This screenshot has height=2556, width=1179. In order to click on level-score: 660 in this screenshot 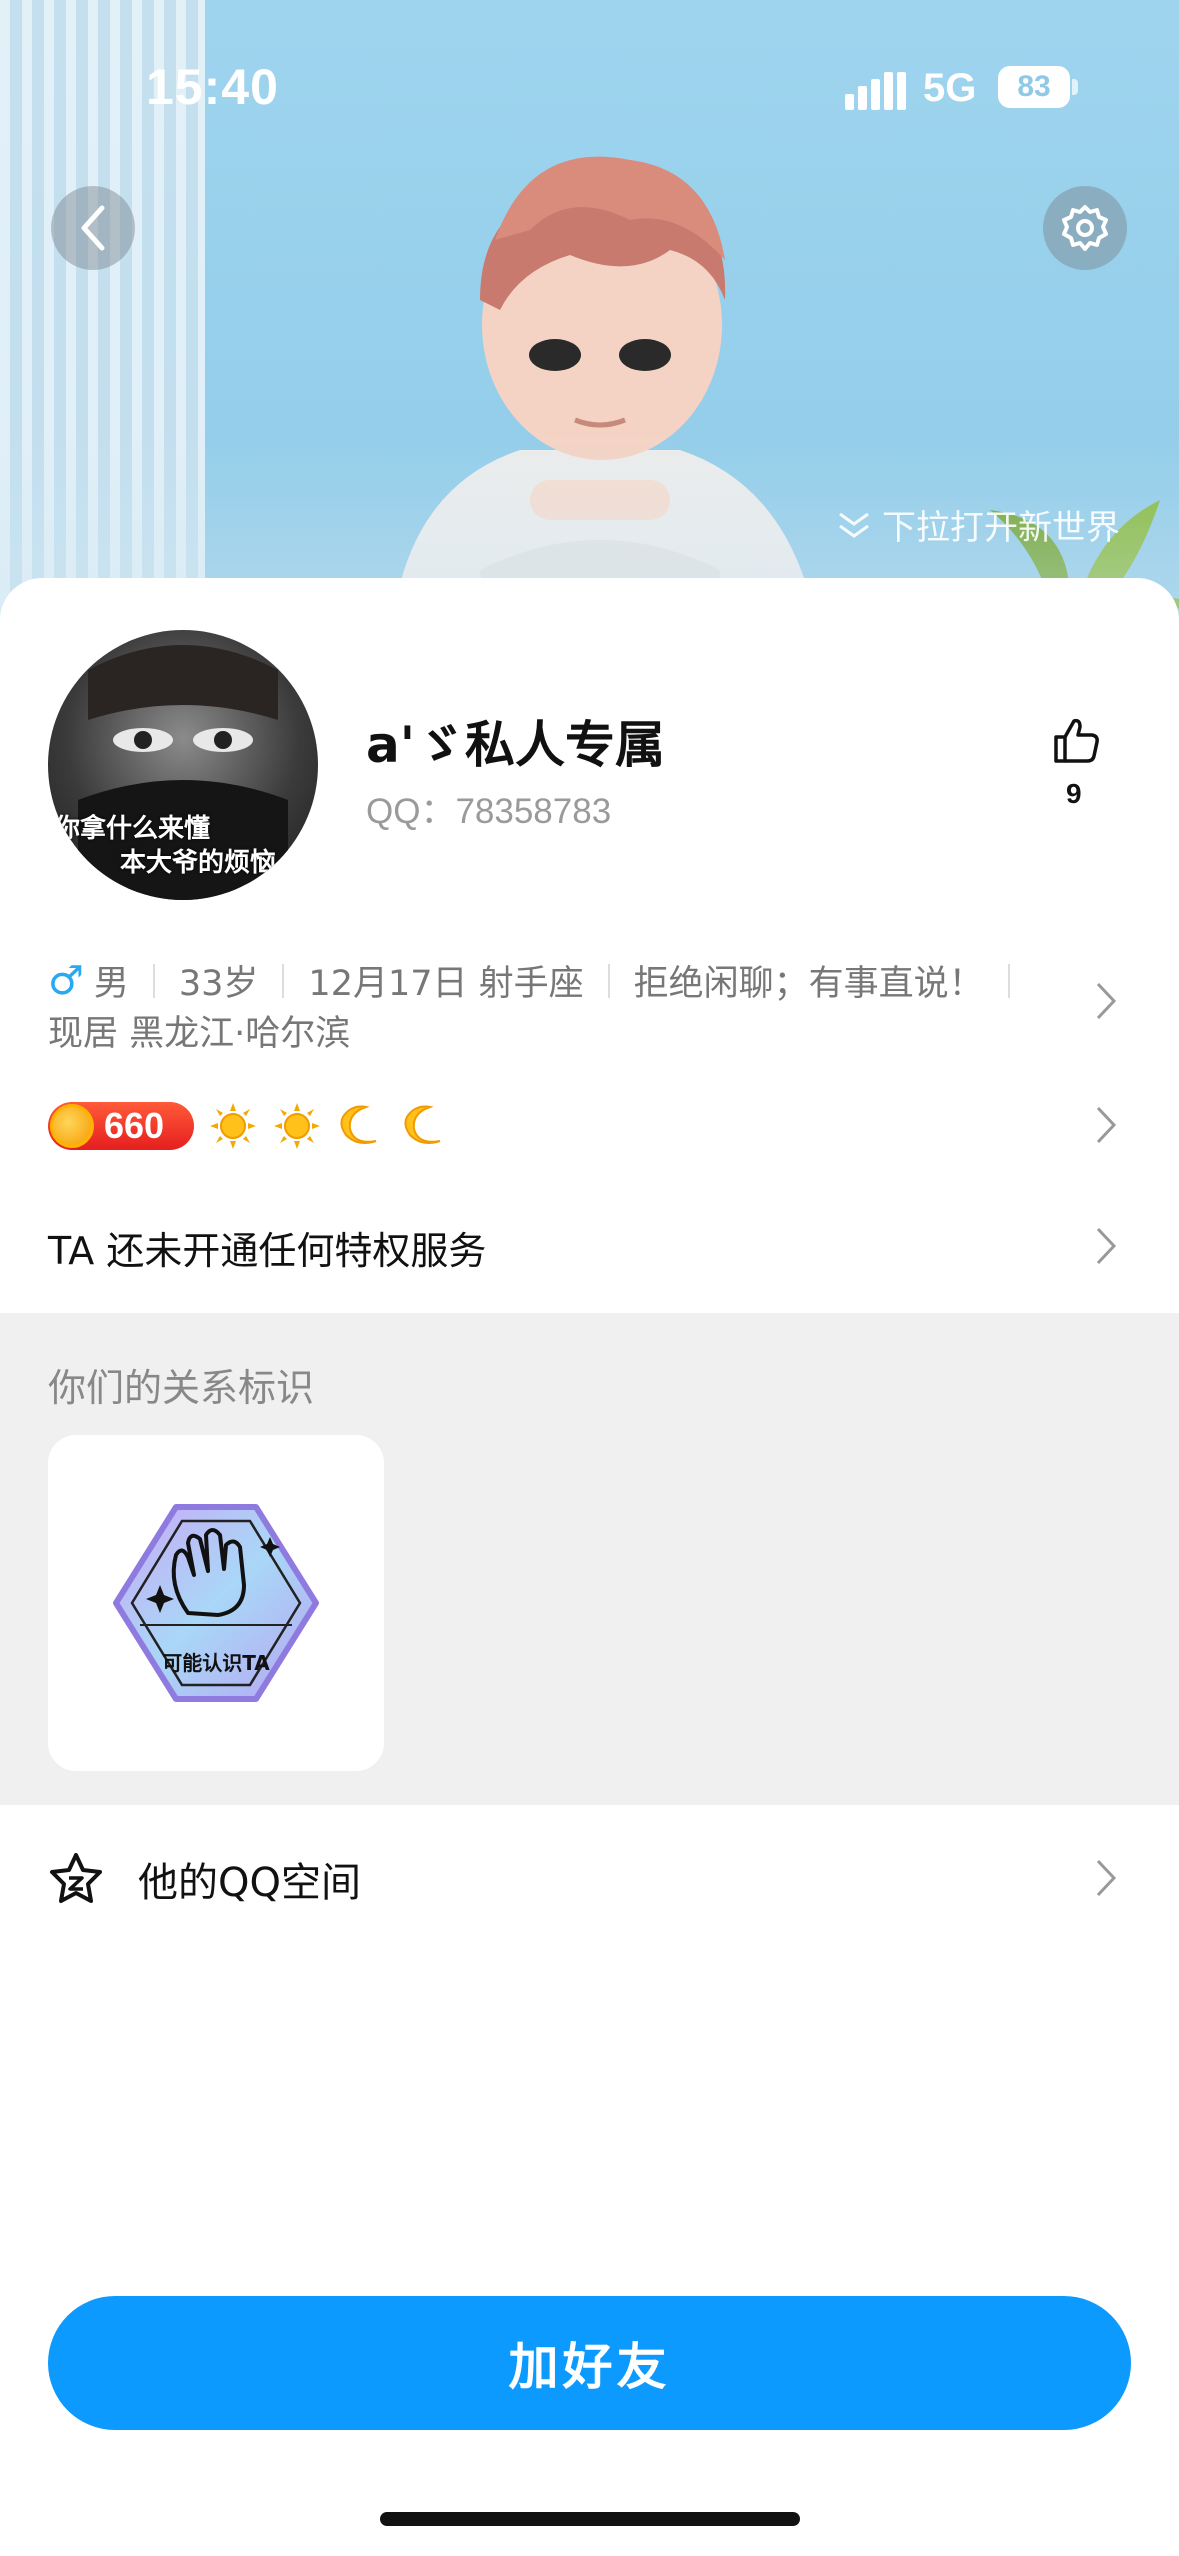, I will do `click(134, 1125)`.